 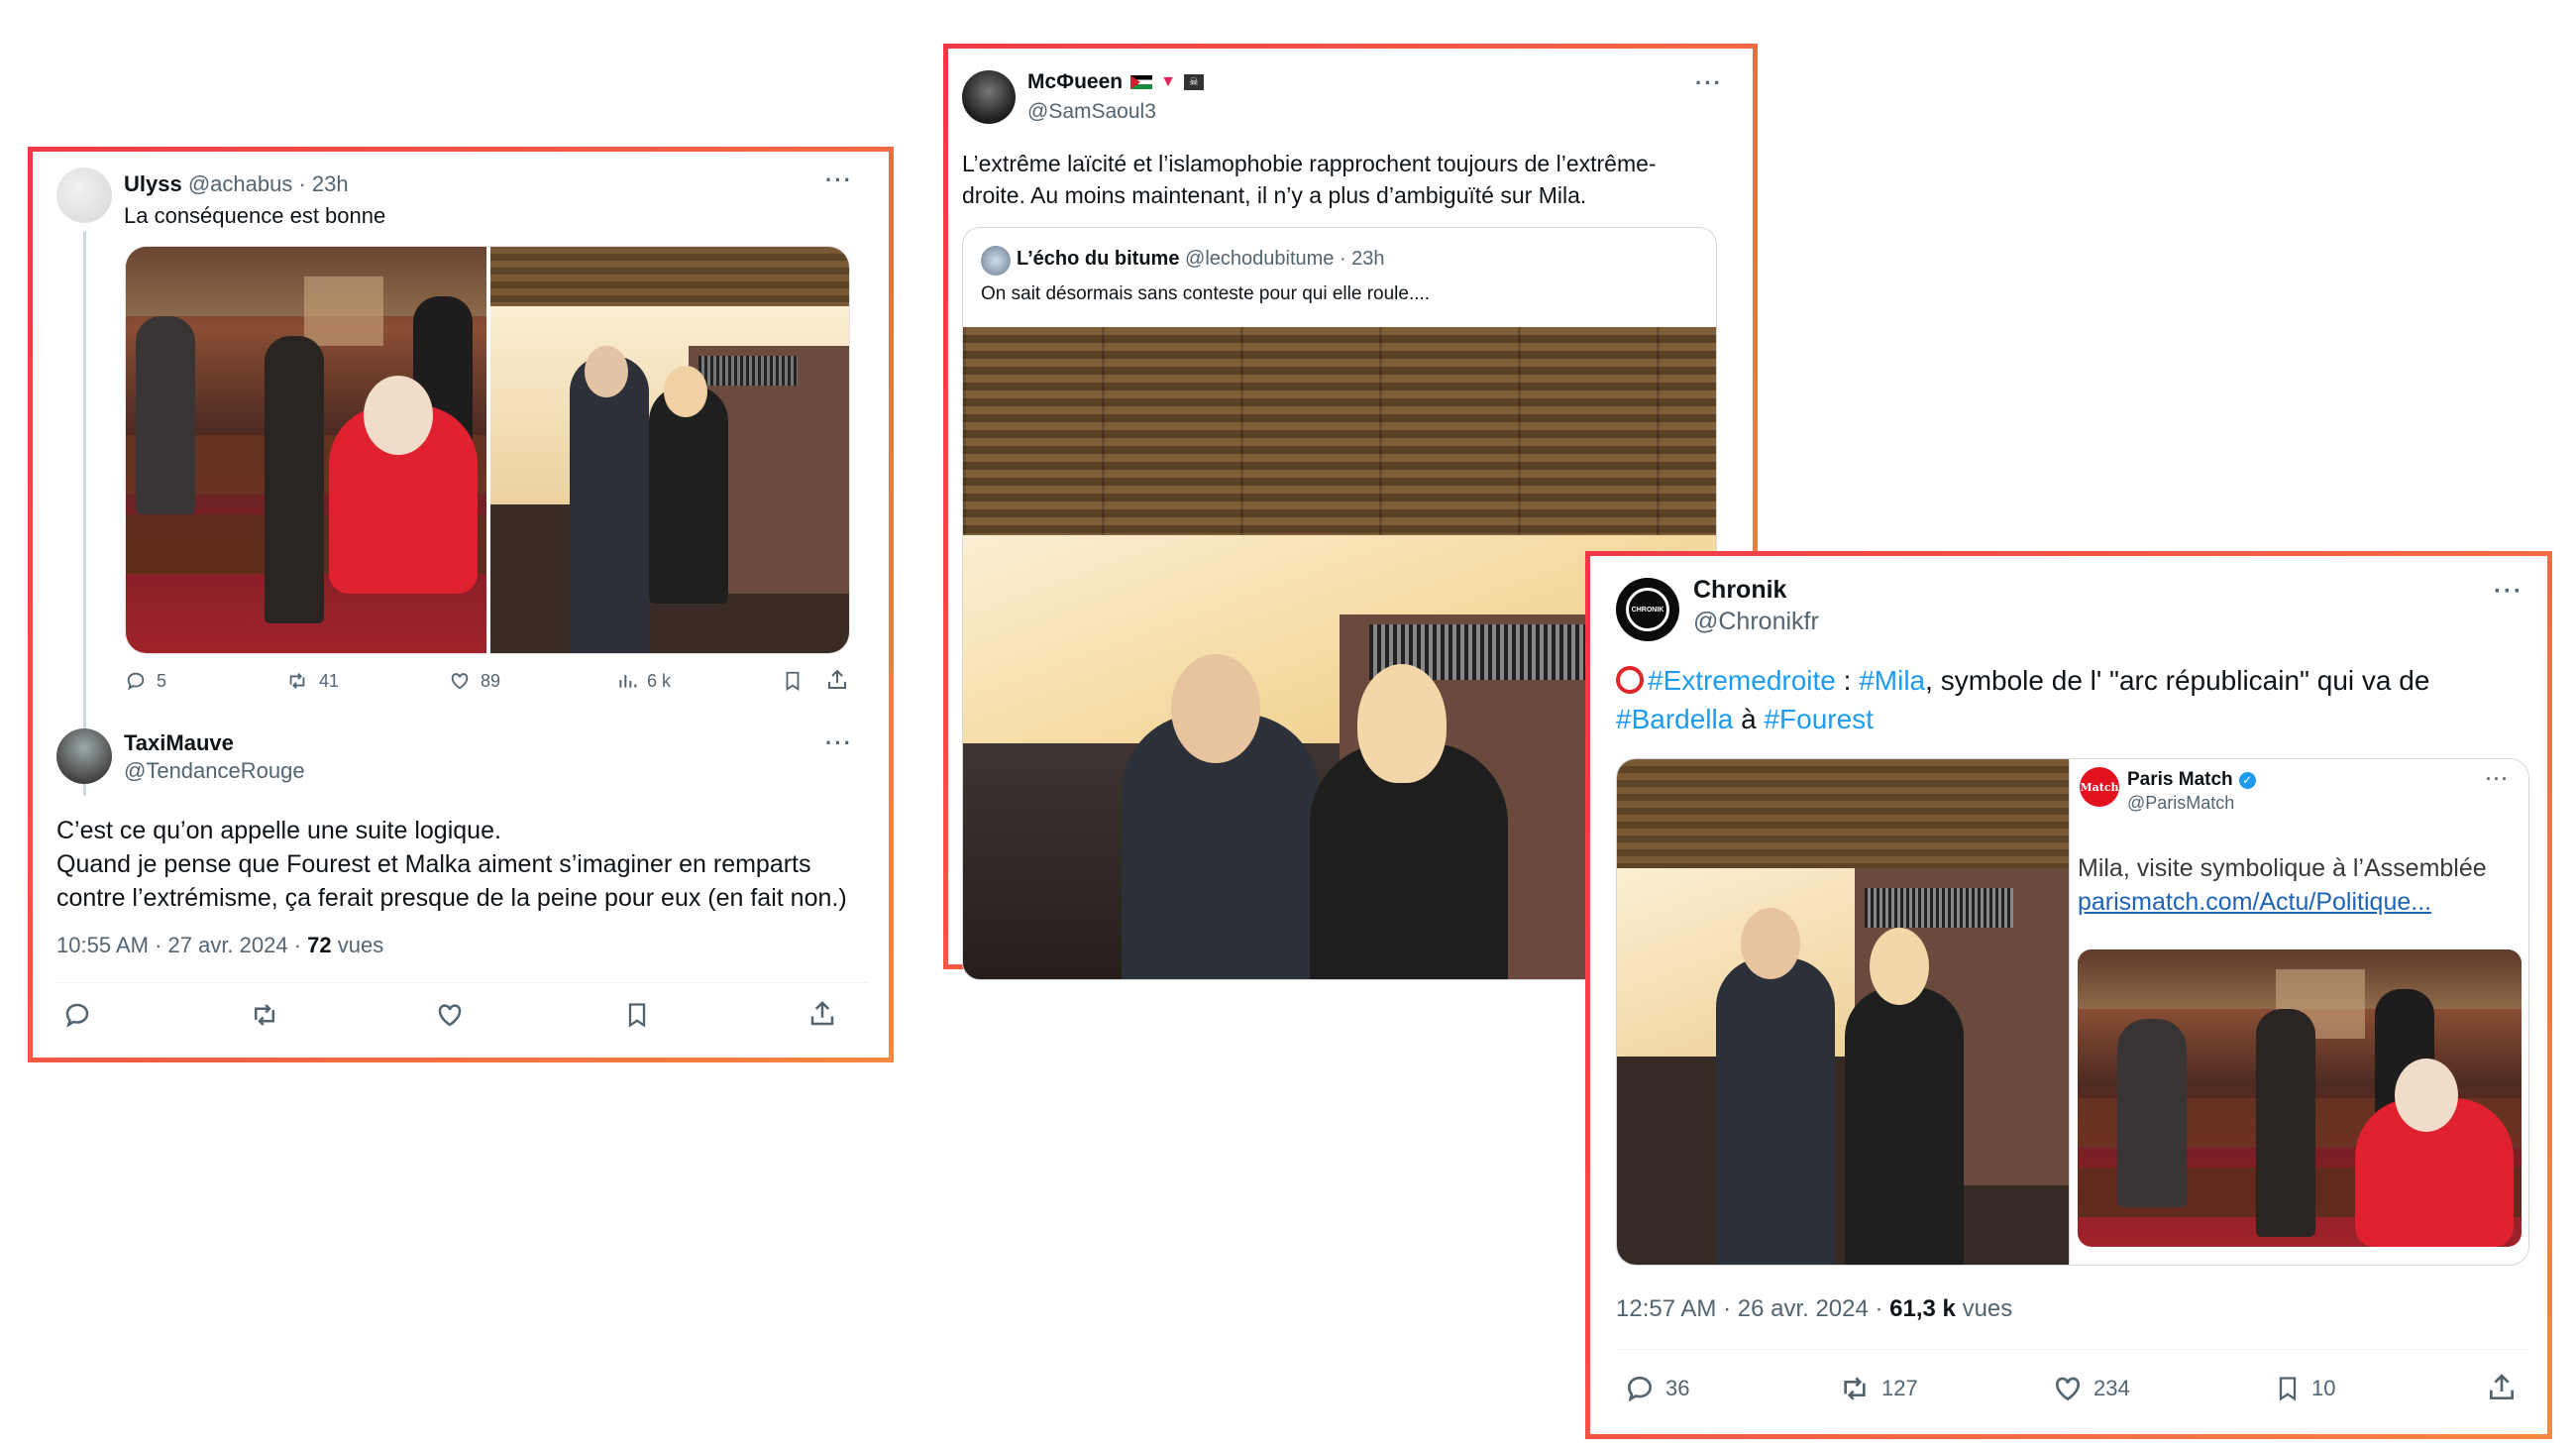 I want to click on red-circle-icon, so click(x=1630, y=680).